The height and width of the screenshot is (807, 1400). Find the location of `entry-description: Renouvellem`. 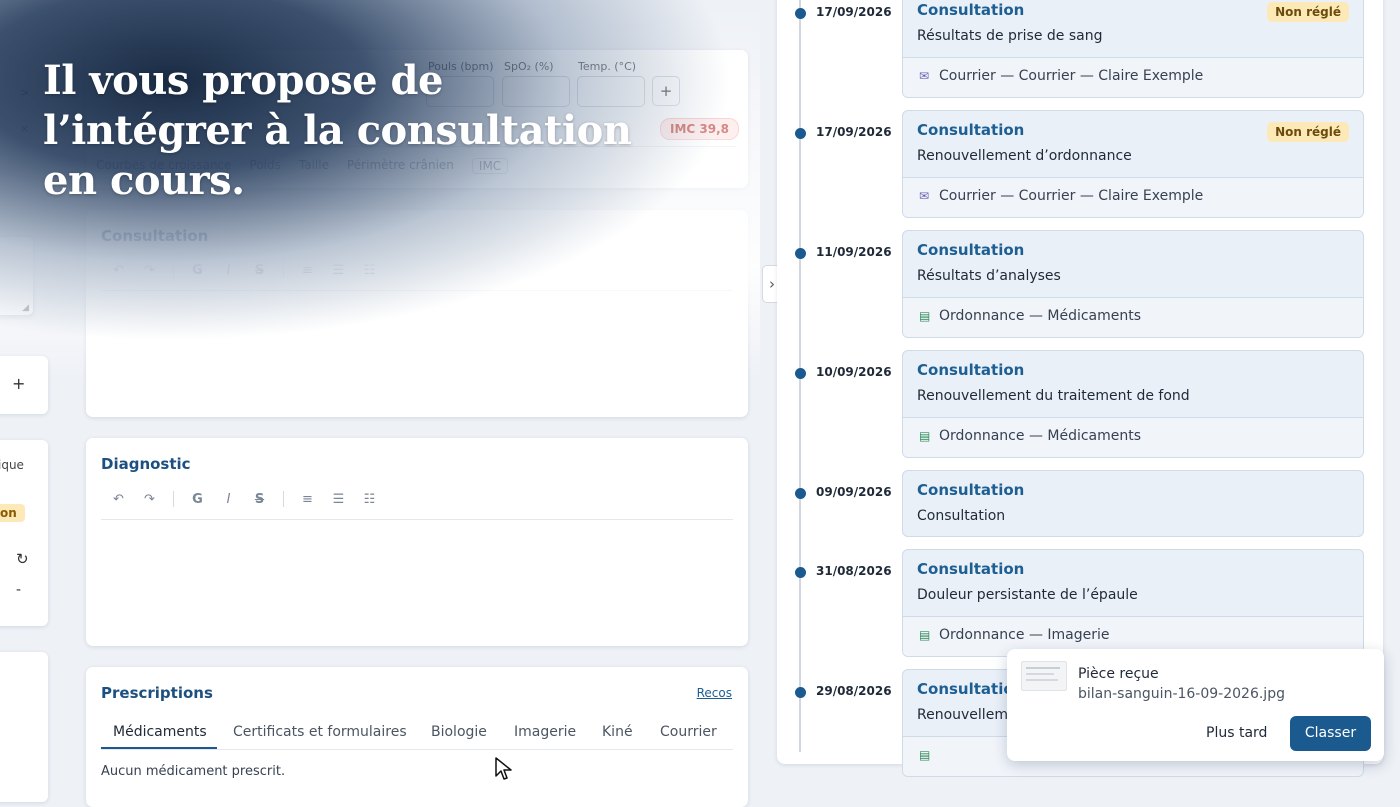

entry-description: Renouvellem is located at coordinates (962, 715).